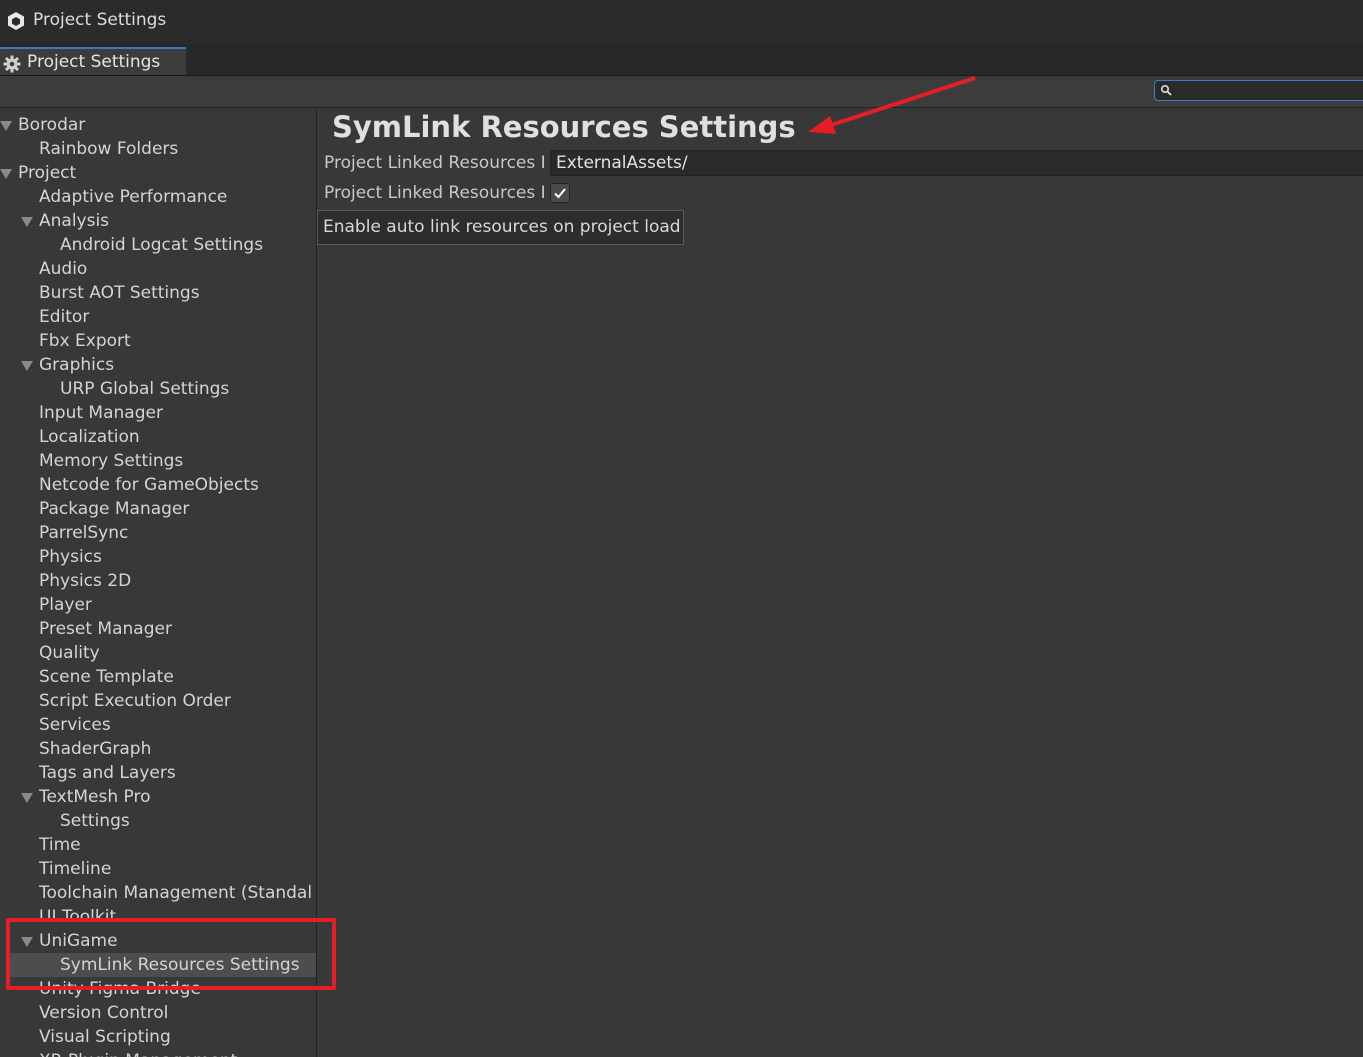  What do you see at coordinates (158, 317) in the screenshot?
I see `tree-item-editor: Editor` at bounding box center [158, 317].